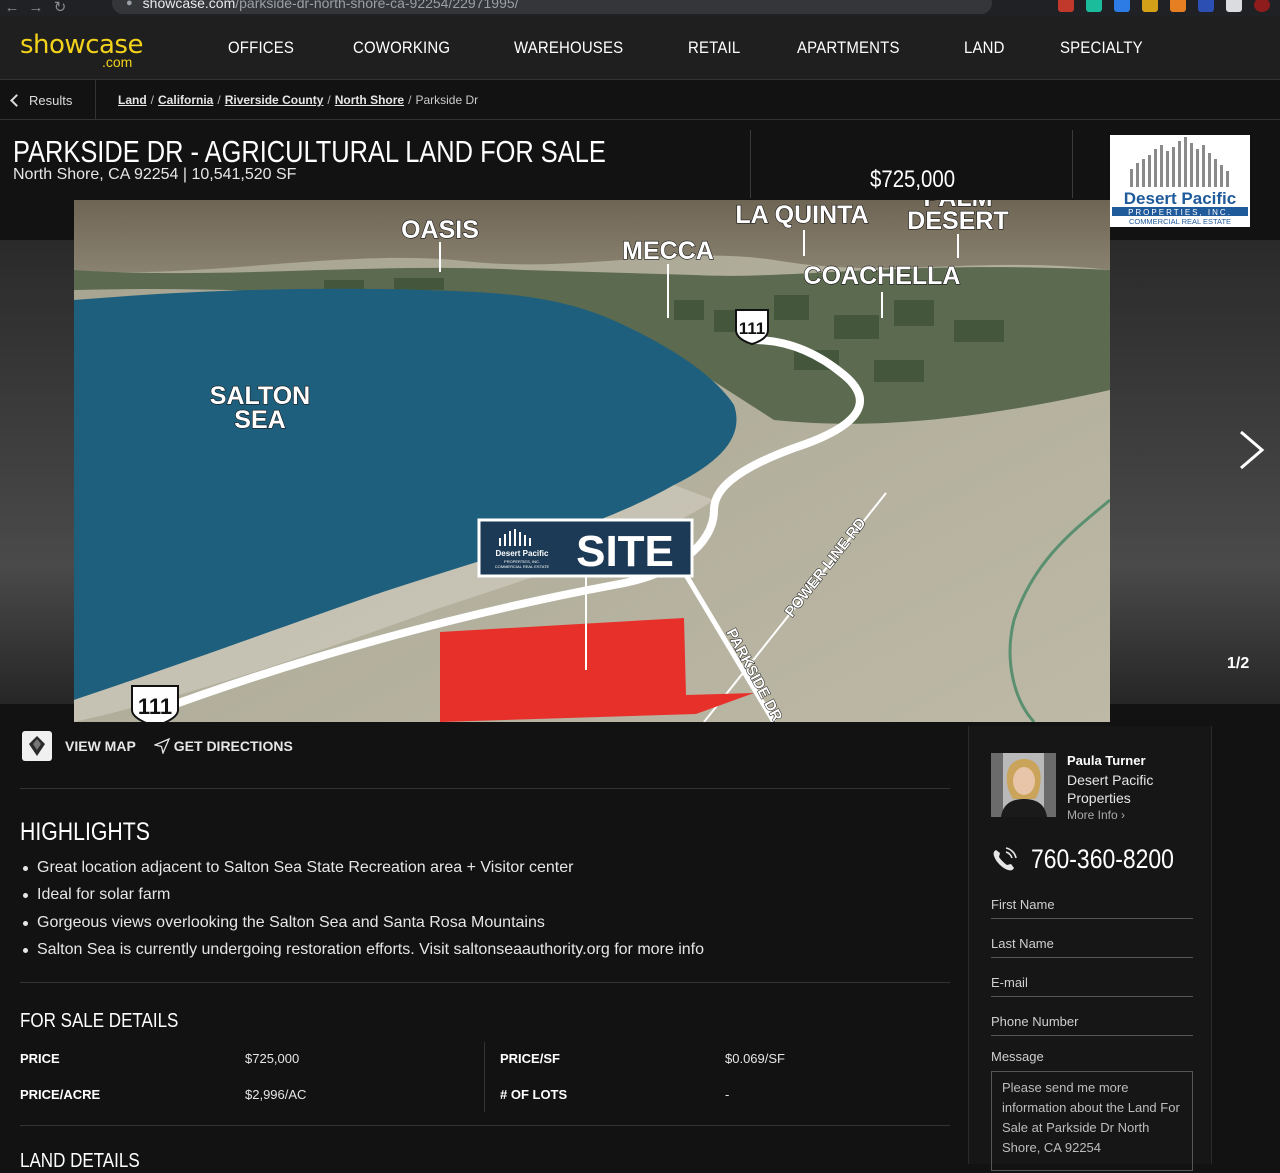 This screenshot has height=1173, width=1280. I want to click on listing-subtitle: North Shore, CA 92254 | 10,541,520 SF, so click(155, 174).